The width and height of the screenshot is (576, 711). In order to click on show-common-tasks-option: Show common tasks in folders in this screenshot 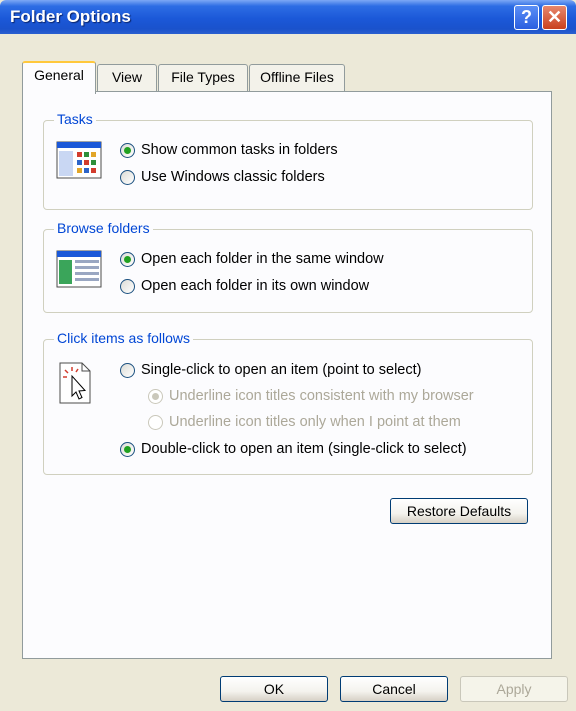, I will do `click(229, 150)`.